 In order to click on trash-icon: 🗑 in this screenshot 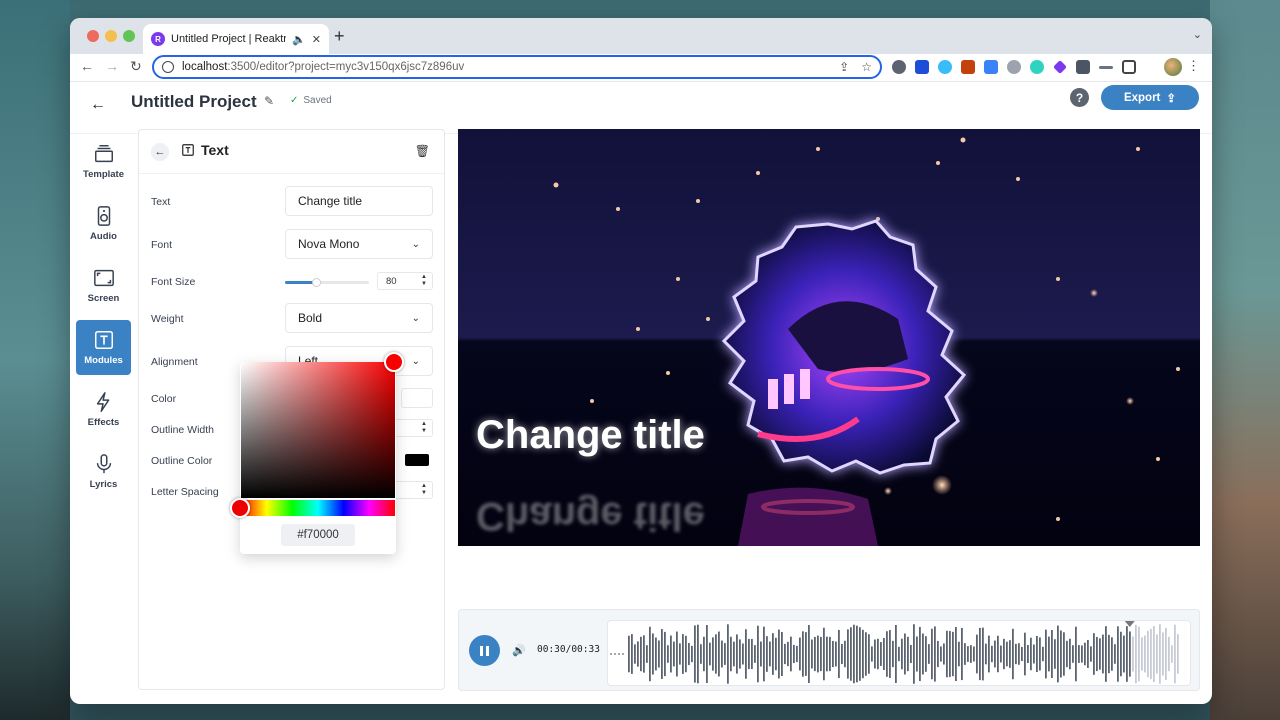, I will do `click(422, 151)`.